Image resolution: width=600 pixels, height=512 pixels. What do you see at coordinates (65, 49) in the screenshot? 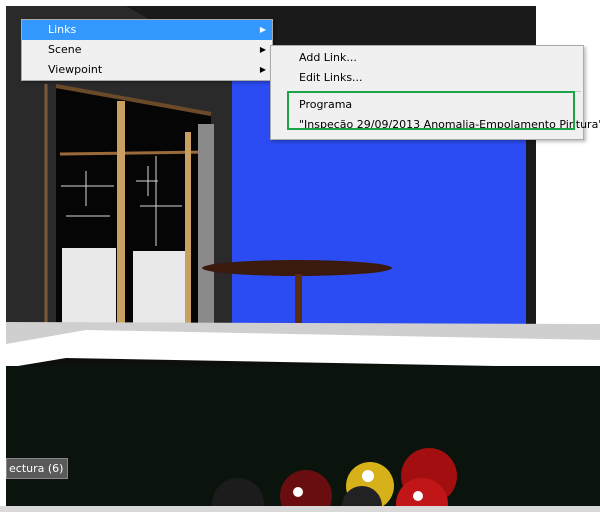
I see `menu-item-label: Scene` at bounding box center [65, 49].